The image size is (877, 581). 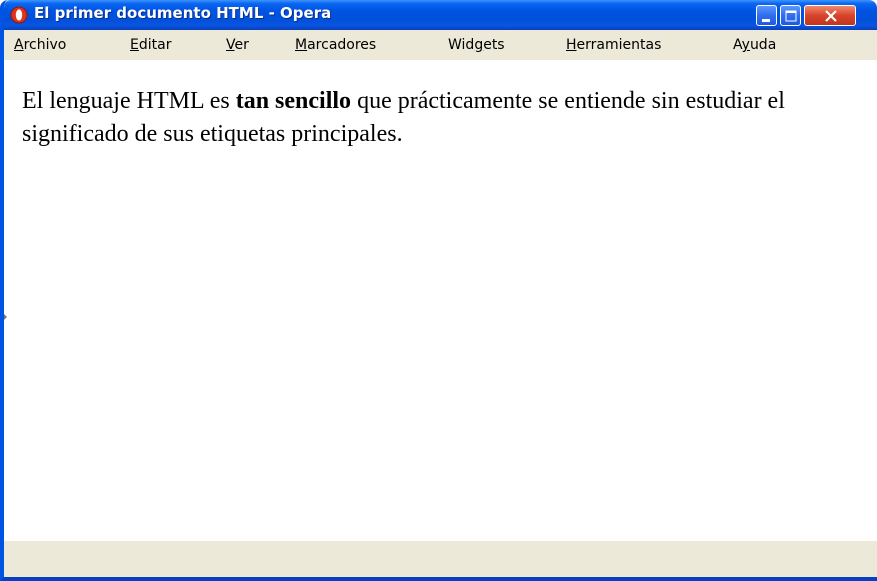 What do you see at coordinates (766, 20) in the screenshot?
I see `minimize-icon` at bounding box center [766, 20].